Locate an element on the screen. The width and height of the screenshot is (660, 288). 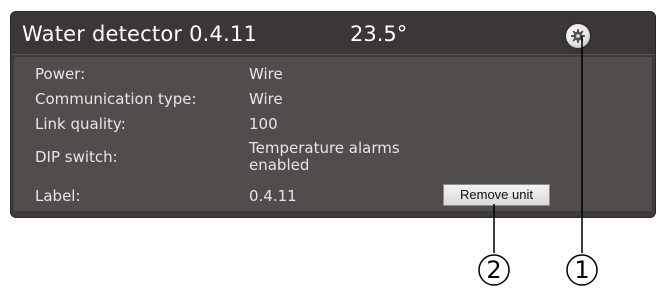
callout-number-1: 1 is located at coordinates (582, 270).